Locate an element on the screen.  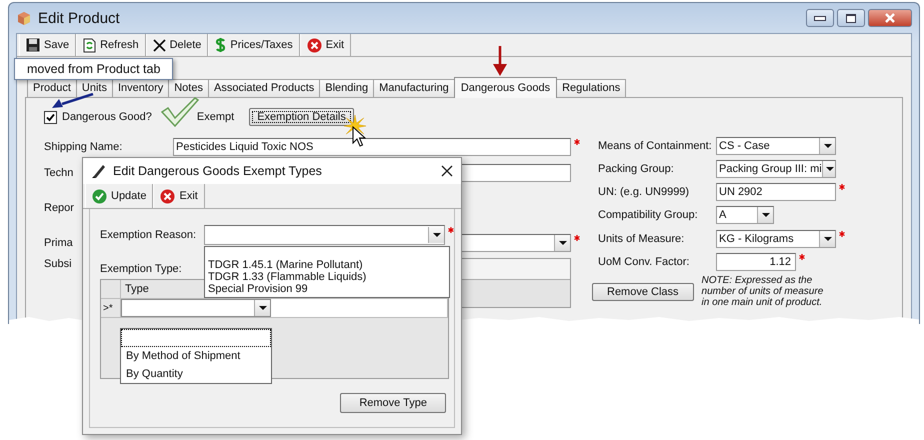
dropdown-option is located at coordinates (196, 338).